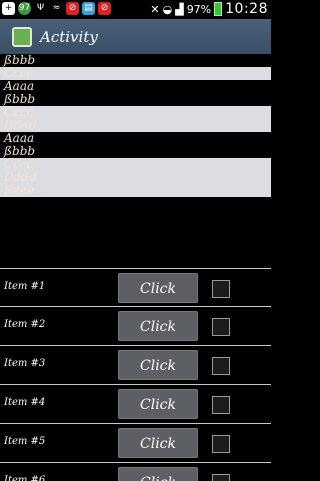  Describe the element at coordinates (218, 9) in the screenshot. I see `battery-icon` at that location.